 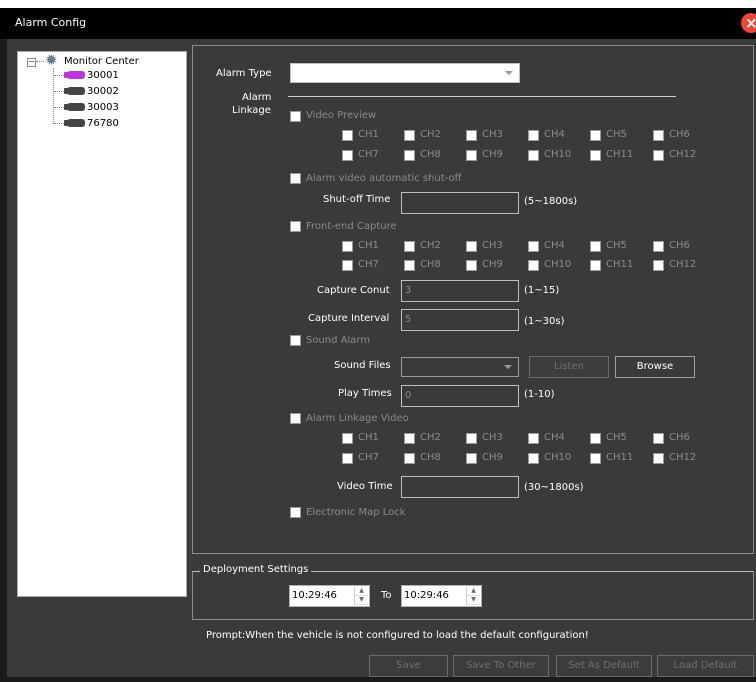 What do you see at coordinates (569, 367) in the screenshot?
I see `listen-button: Listen` at bounding box center [569, 367].